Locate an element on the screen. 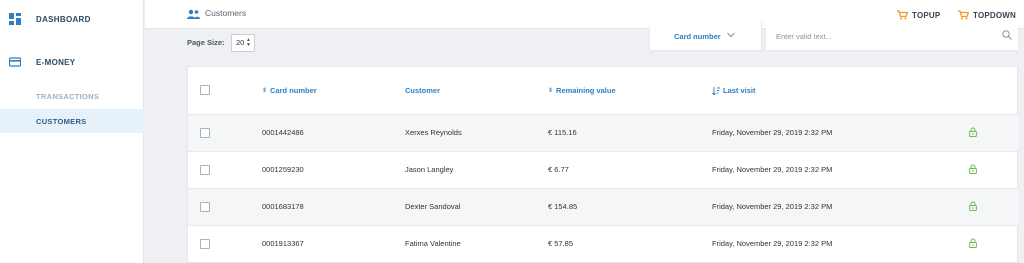 The height and width of the screenshot is (263, 1024). cell-card-number: 0001913367 is located at coordinates (283, 243).